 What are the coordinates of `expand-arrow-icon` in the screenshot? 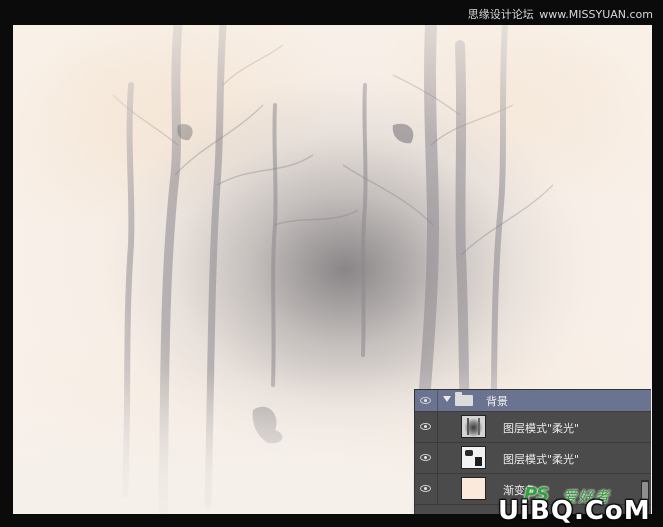 It's located at (447, 399).